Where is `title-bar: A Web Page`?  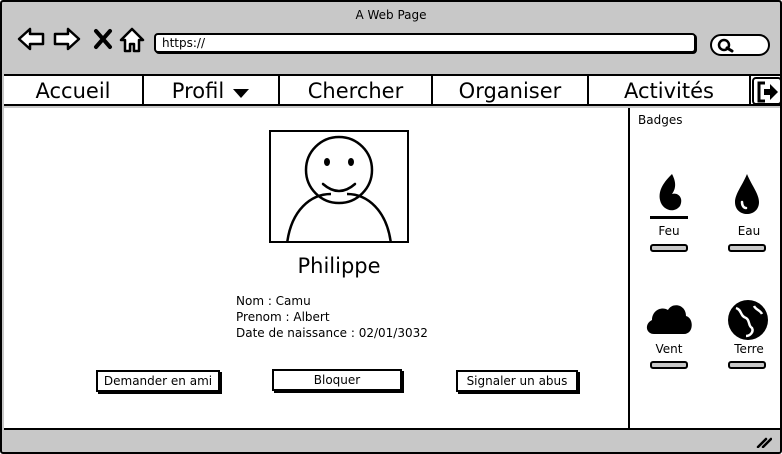
title-bar: A Web Page is located at coordinates (391, 12).